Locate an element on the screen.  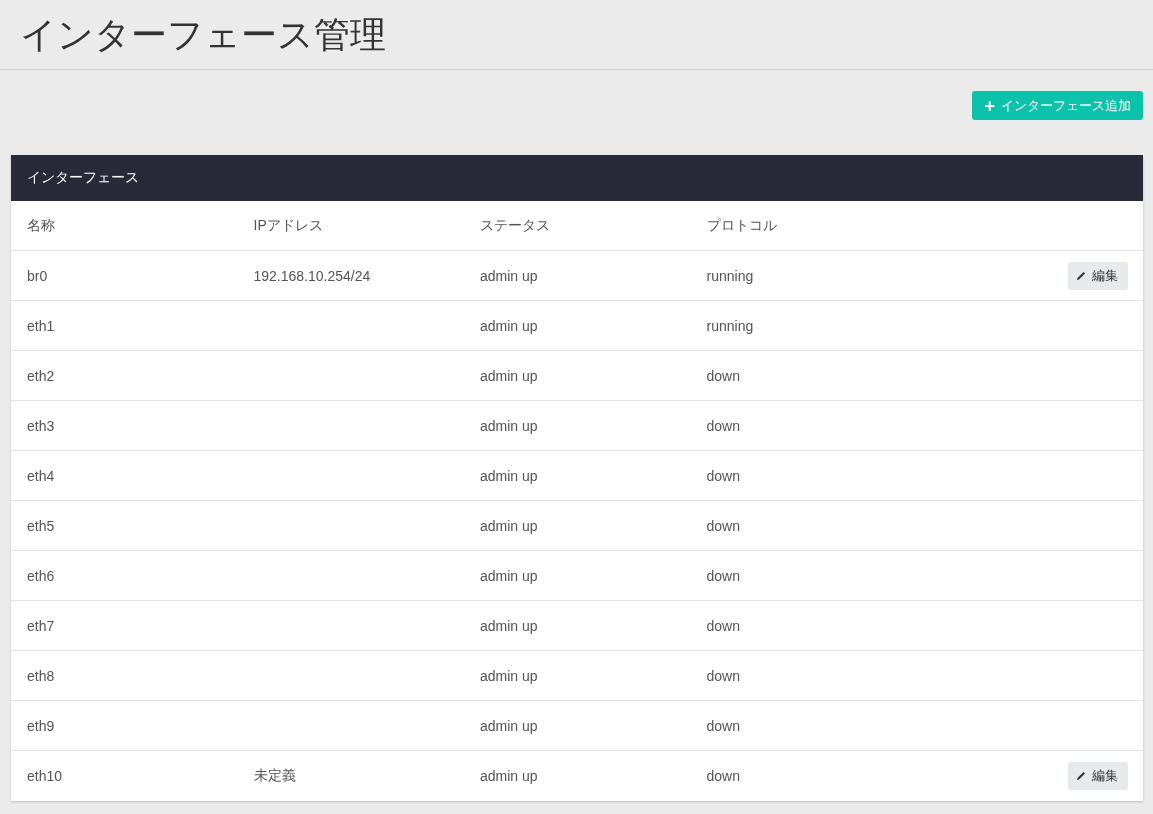
table-cell: eth4 is located at coordinates (41, 475).